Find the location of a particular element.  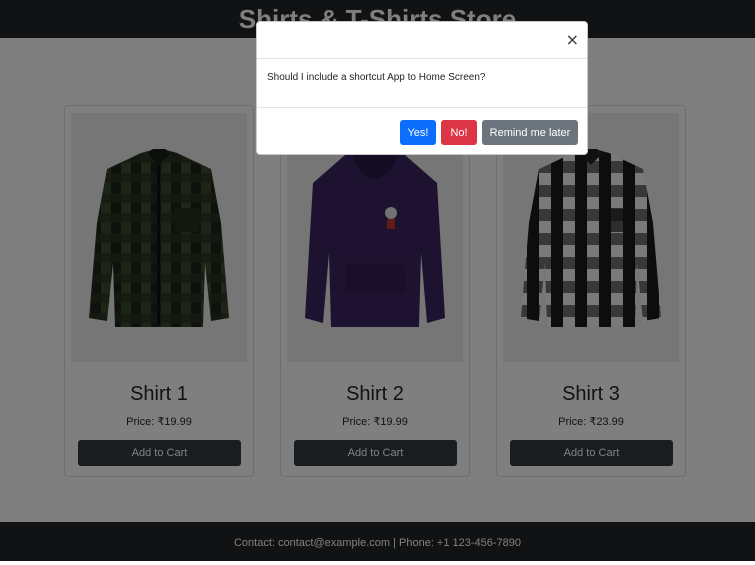

dialog-footer: Yes! No! Remind me later is located at coordinates (422, 131).